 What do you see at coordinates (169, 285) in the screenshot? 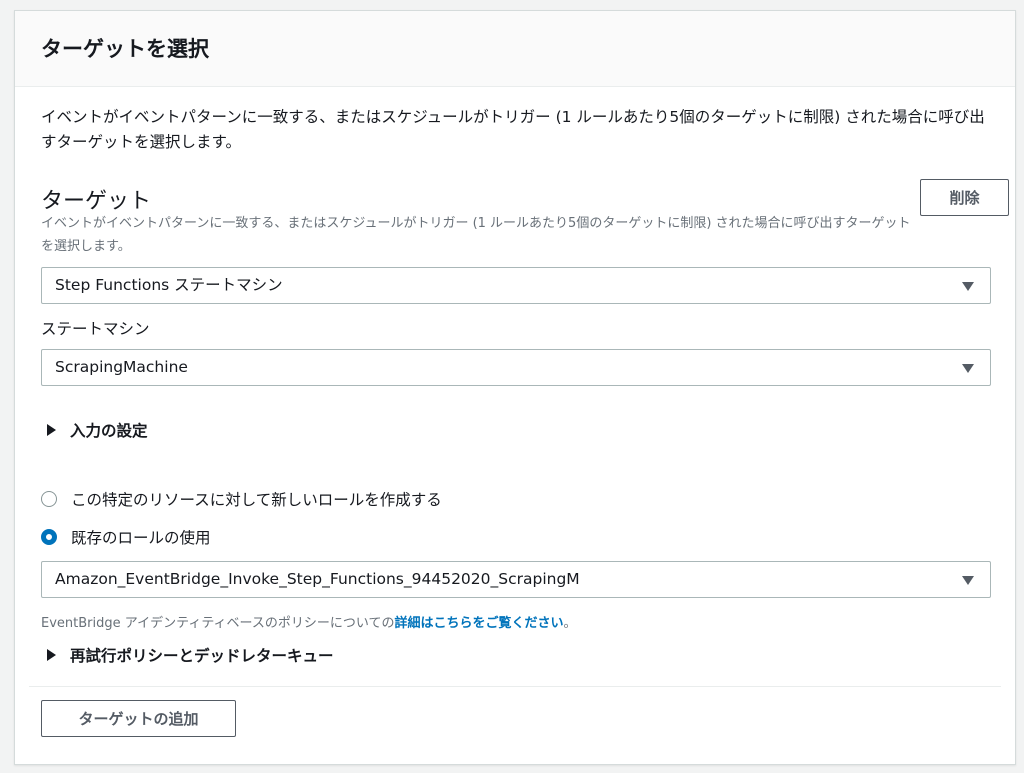
I see `target-type-value: Step Functions ステートマシン` at bounding box center [169, 285].